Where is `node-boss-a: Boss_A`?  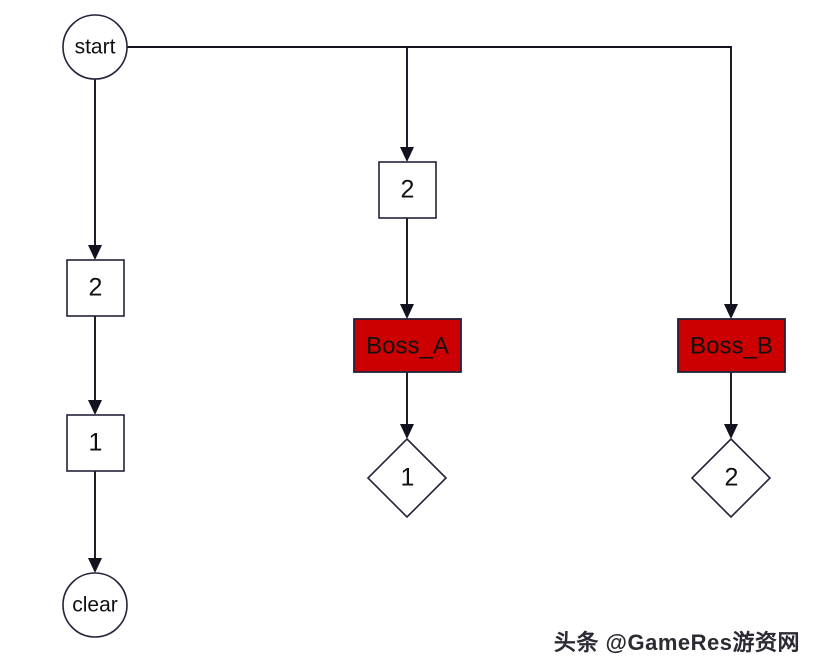
node-boss-a: Boss_A is located at coordinates (407, 345).